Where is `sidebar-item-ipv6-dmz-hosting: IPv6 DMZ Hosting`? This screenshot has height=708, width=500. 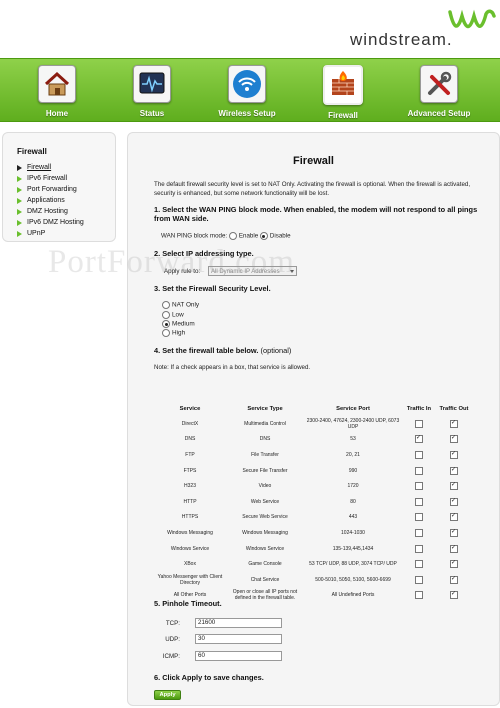
sidebar-item-ipv6-dmz-hosting: IPv6 DMZ Hosting is located at coordinates (66, 222).